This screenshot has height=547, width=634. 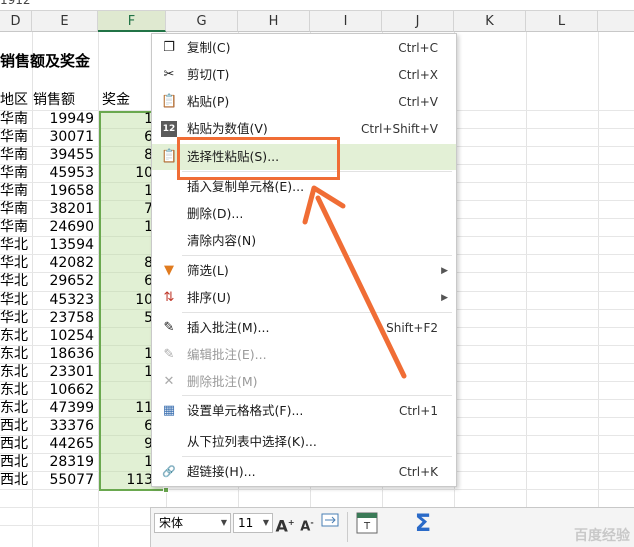 What do you see at coordinates (65, 263) in the screenshot?
I see `cell-sales: 42082` at bounding box center [65, 263].